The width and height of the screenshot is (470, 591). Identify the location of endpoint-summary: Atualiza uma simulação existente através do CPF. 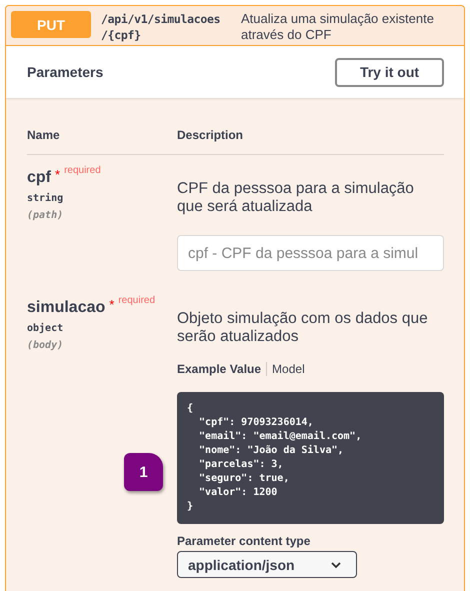
(338, 27).